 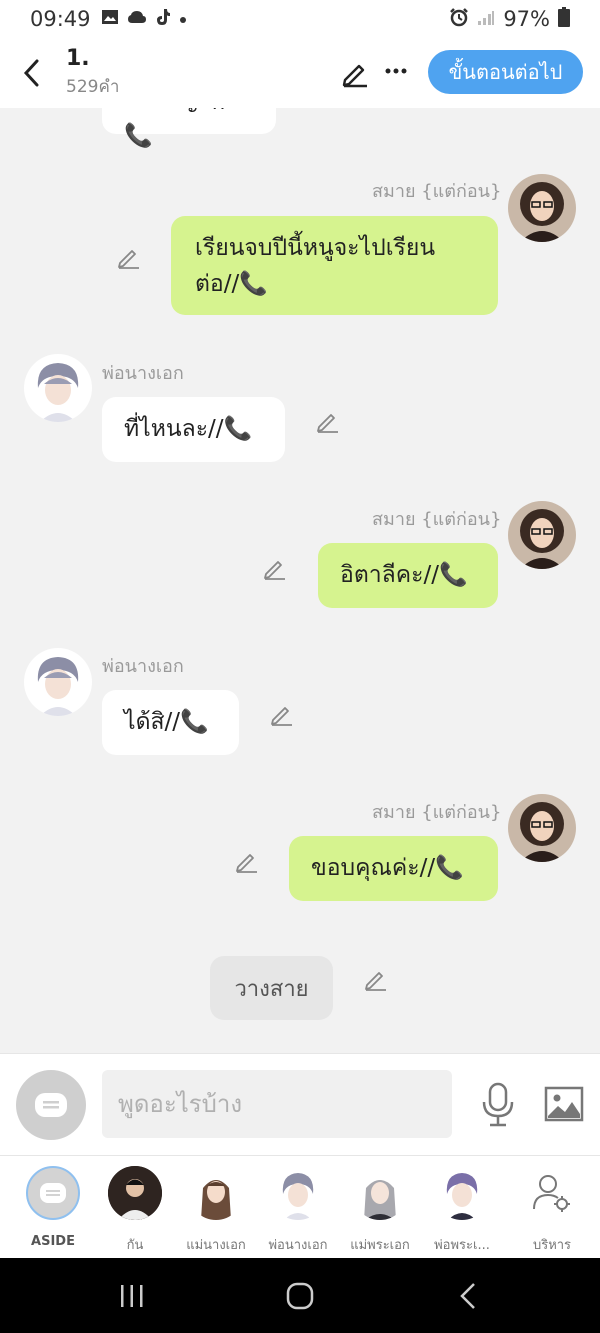 What do you see at coordinates (486, 19) in the screenshot?
I see `signal-icon` at bounding box center [486, 19].